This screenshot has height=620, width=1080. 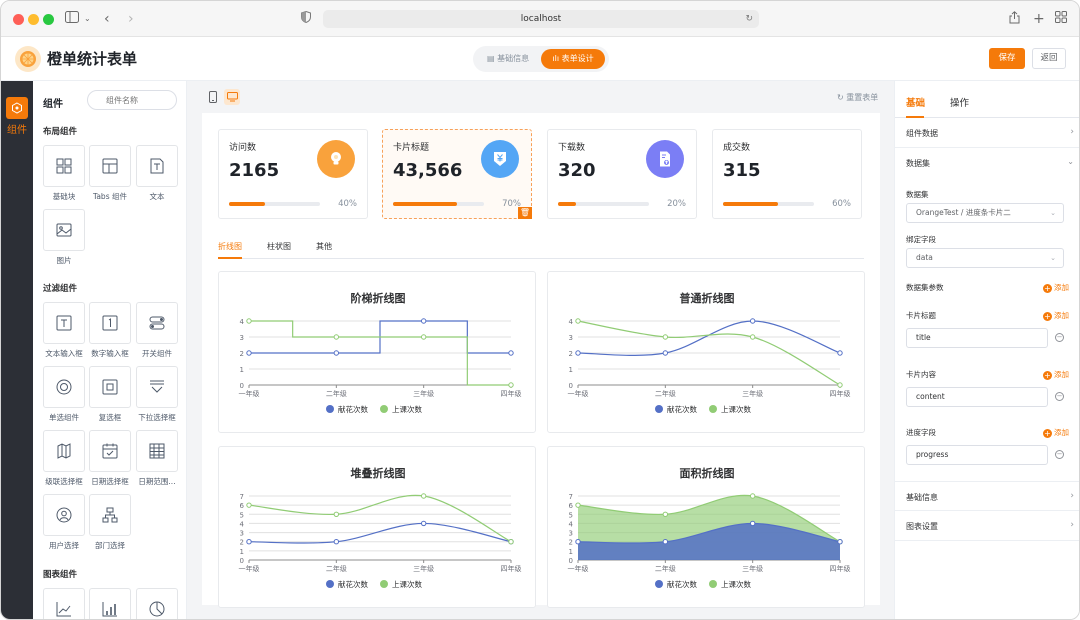 I want to click on checkbox-icon, so click(x=110, y=387).